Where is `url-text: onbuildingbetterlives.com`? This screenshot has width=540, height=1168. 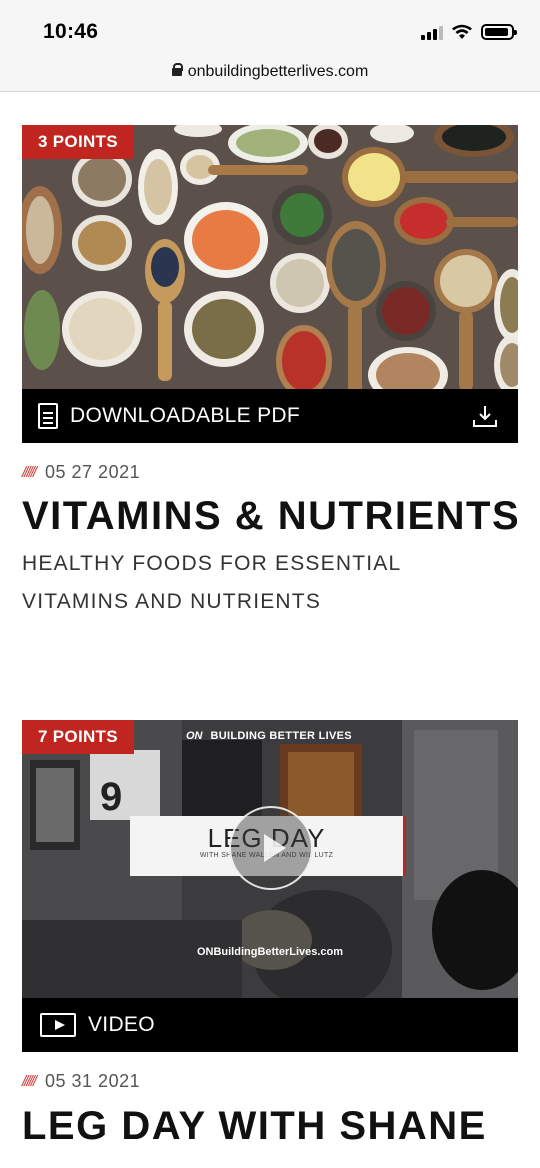 url-text: onbuildingbetterlives.com is located at coordinates (278, 71).